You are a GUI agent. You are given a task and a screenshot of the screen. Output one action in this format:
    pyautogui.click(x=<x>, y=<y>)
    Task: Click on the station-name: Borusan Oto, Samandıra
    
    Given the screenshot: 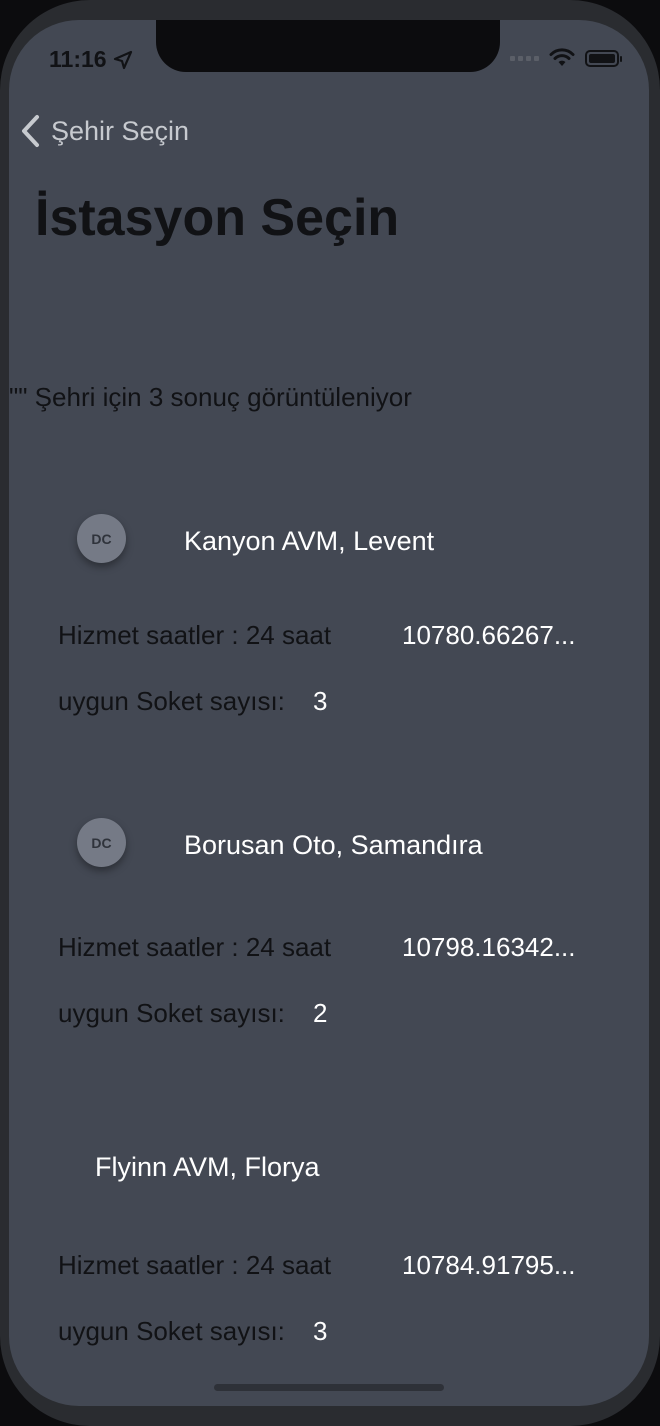 What is the action you would take?
    pyautogui.click(x=333, y=845)
    